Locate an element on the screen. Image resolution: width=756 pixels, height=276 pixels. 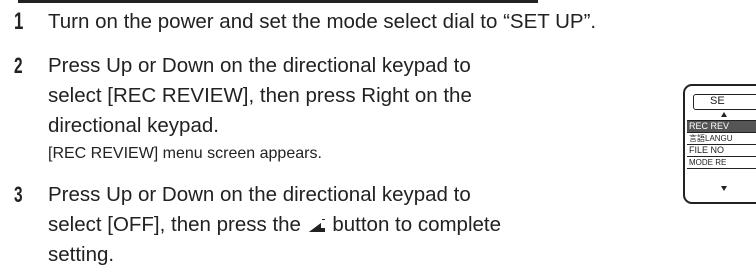
lcd-title: SE is located at coordinates (717, 101).